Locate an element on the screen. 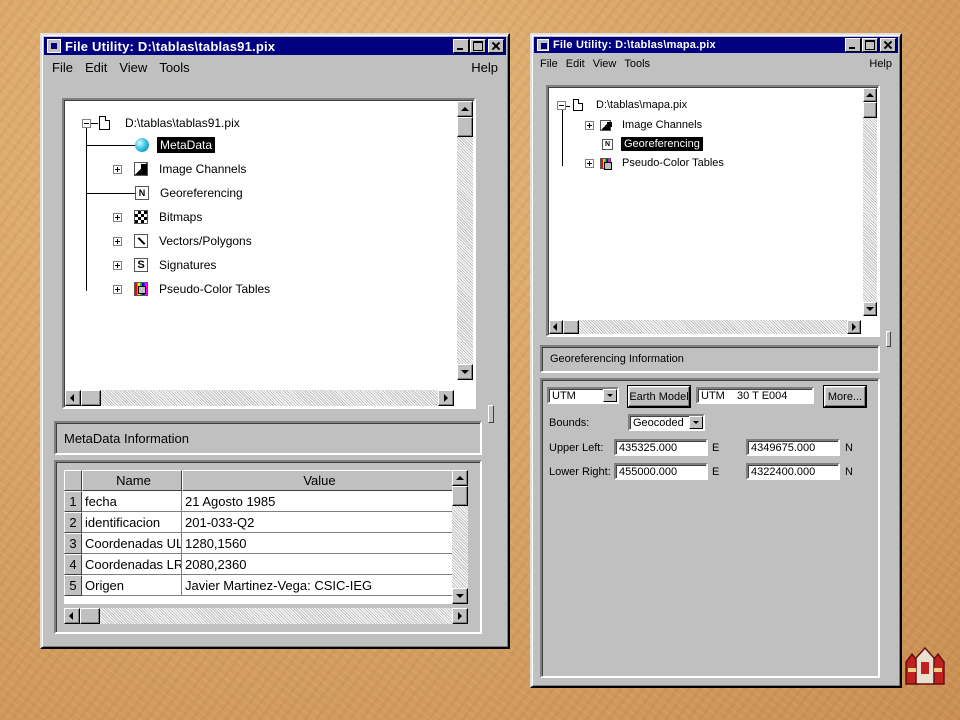 The height and width of the screenshot is (720, 960). upper-left-n-field: 4349675.000 is located at coordinates (793, 447).